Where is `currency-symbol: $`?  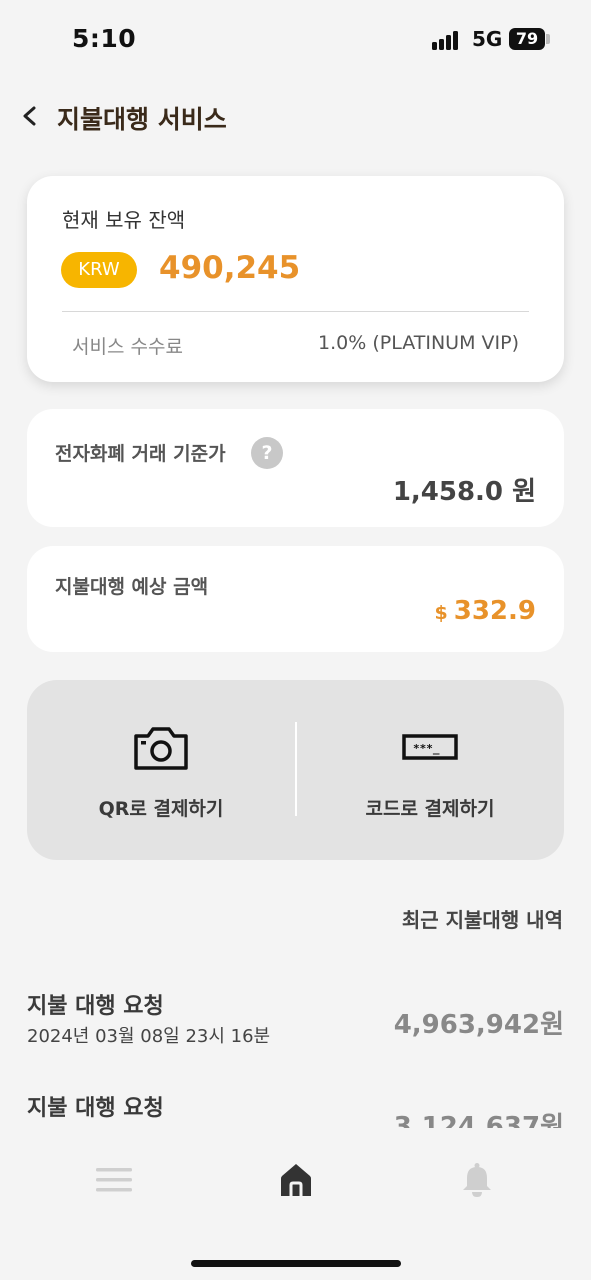
currency-symbol: $ is located at coordinates (441, 613).